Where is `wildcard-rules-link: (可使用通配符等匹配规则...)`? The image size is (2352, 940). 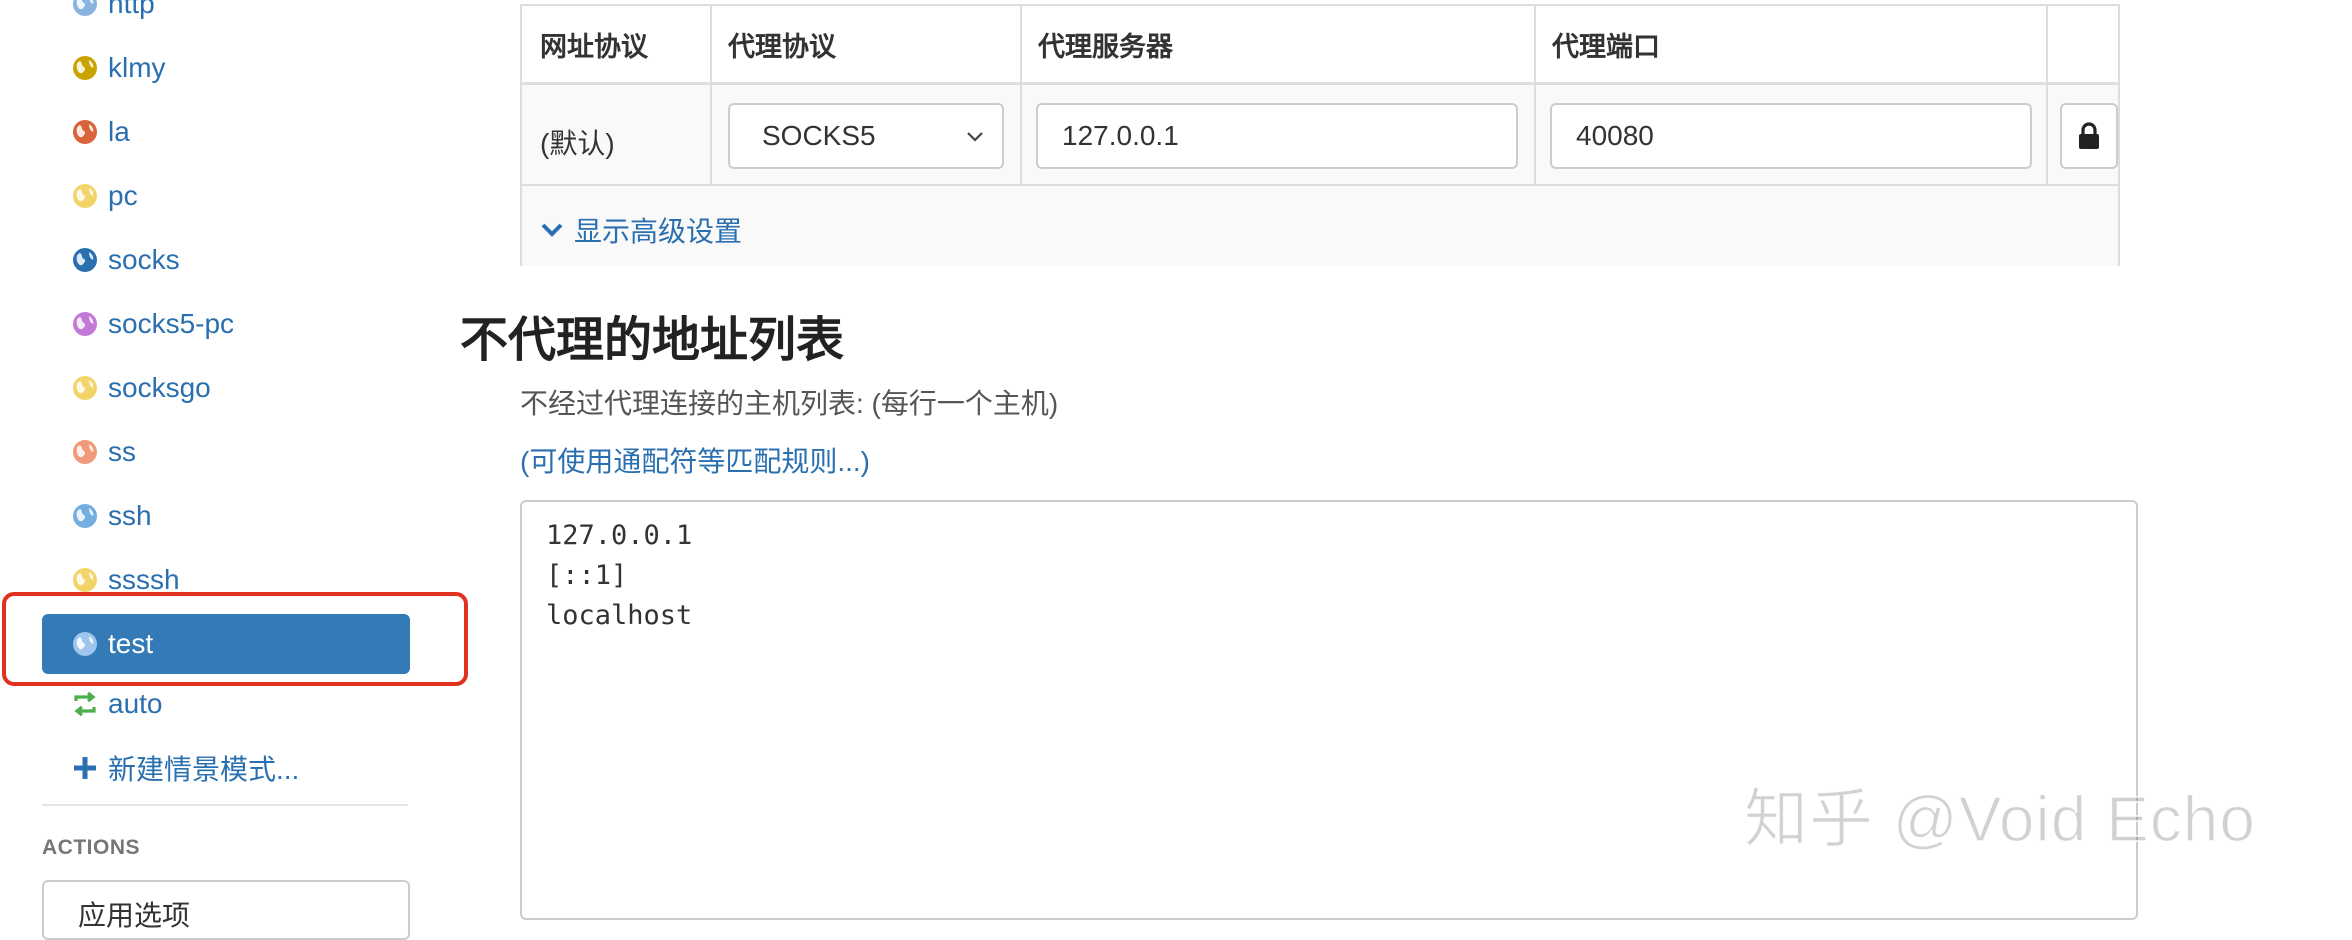
wildcard-rules-link: (可使用通配符等匹配规则...) is located at coordinates (695, 460).